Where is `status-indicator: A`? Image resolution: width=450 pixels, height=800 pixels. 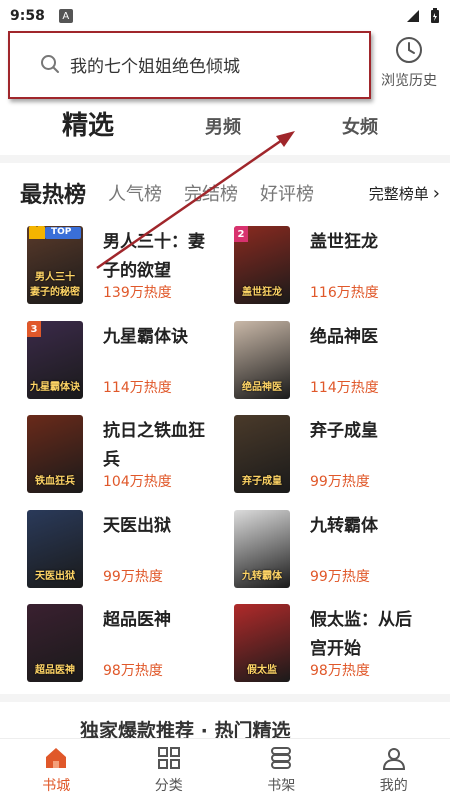 status-indicator: A is located at coordinates (65, 16).